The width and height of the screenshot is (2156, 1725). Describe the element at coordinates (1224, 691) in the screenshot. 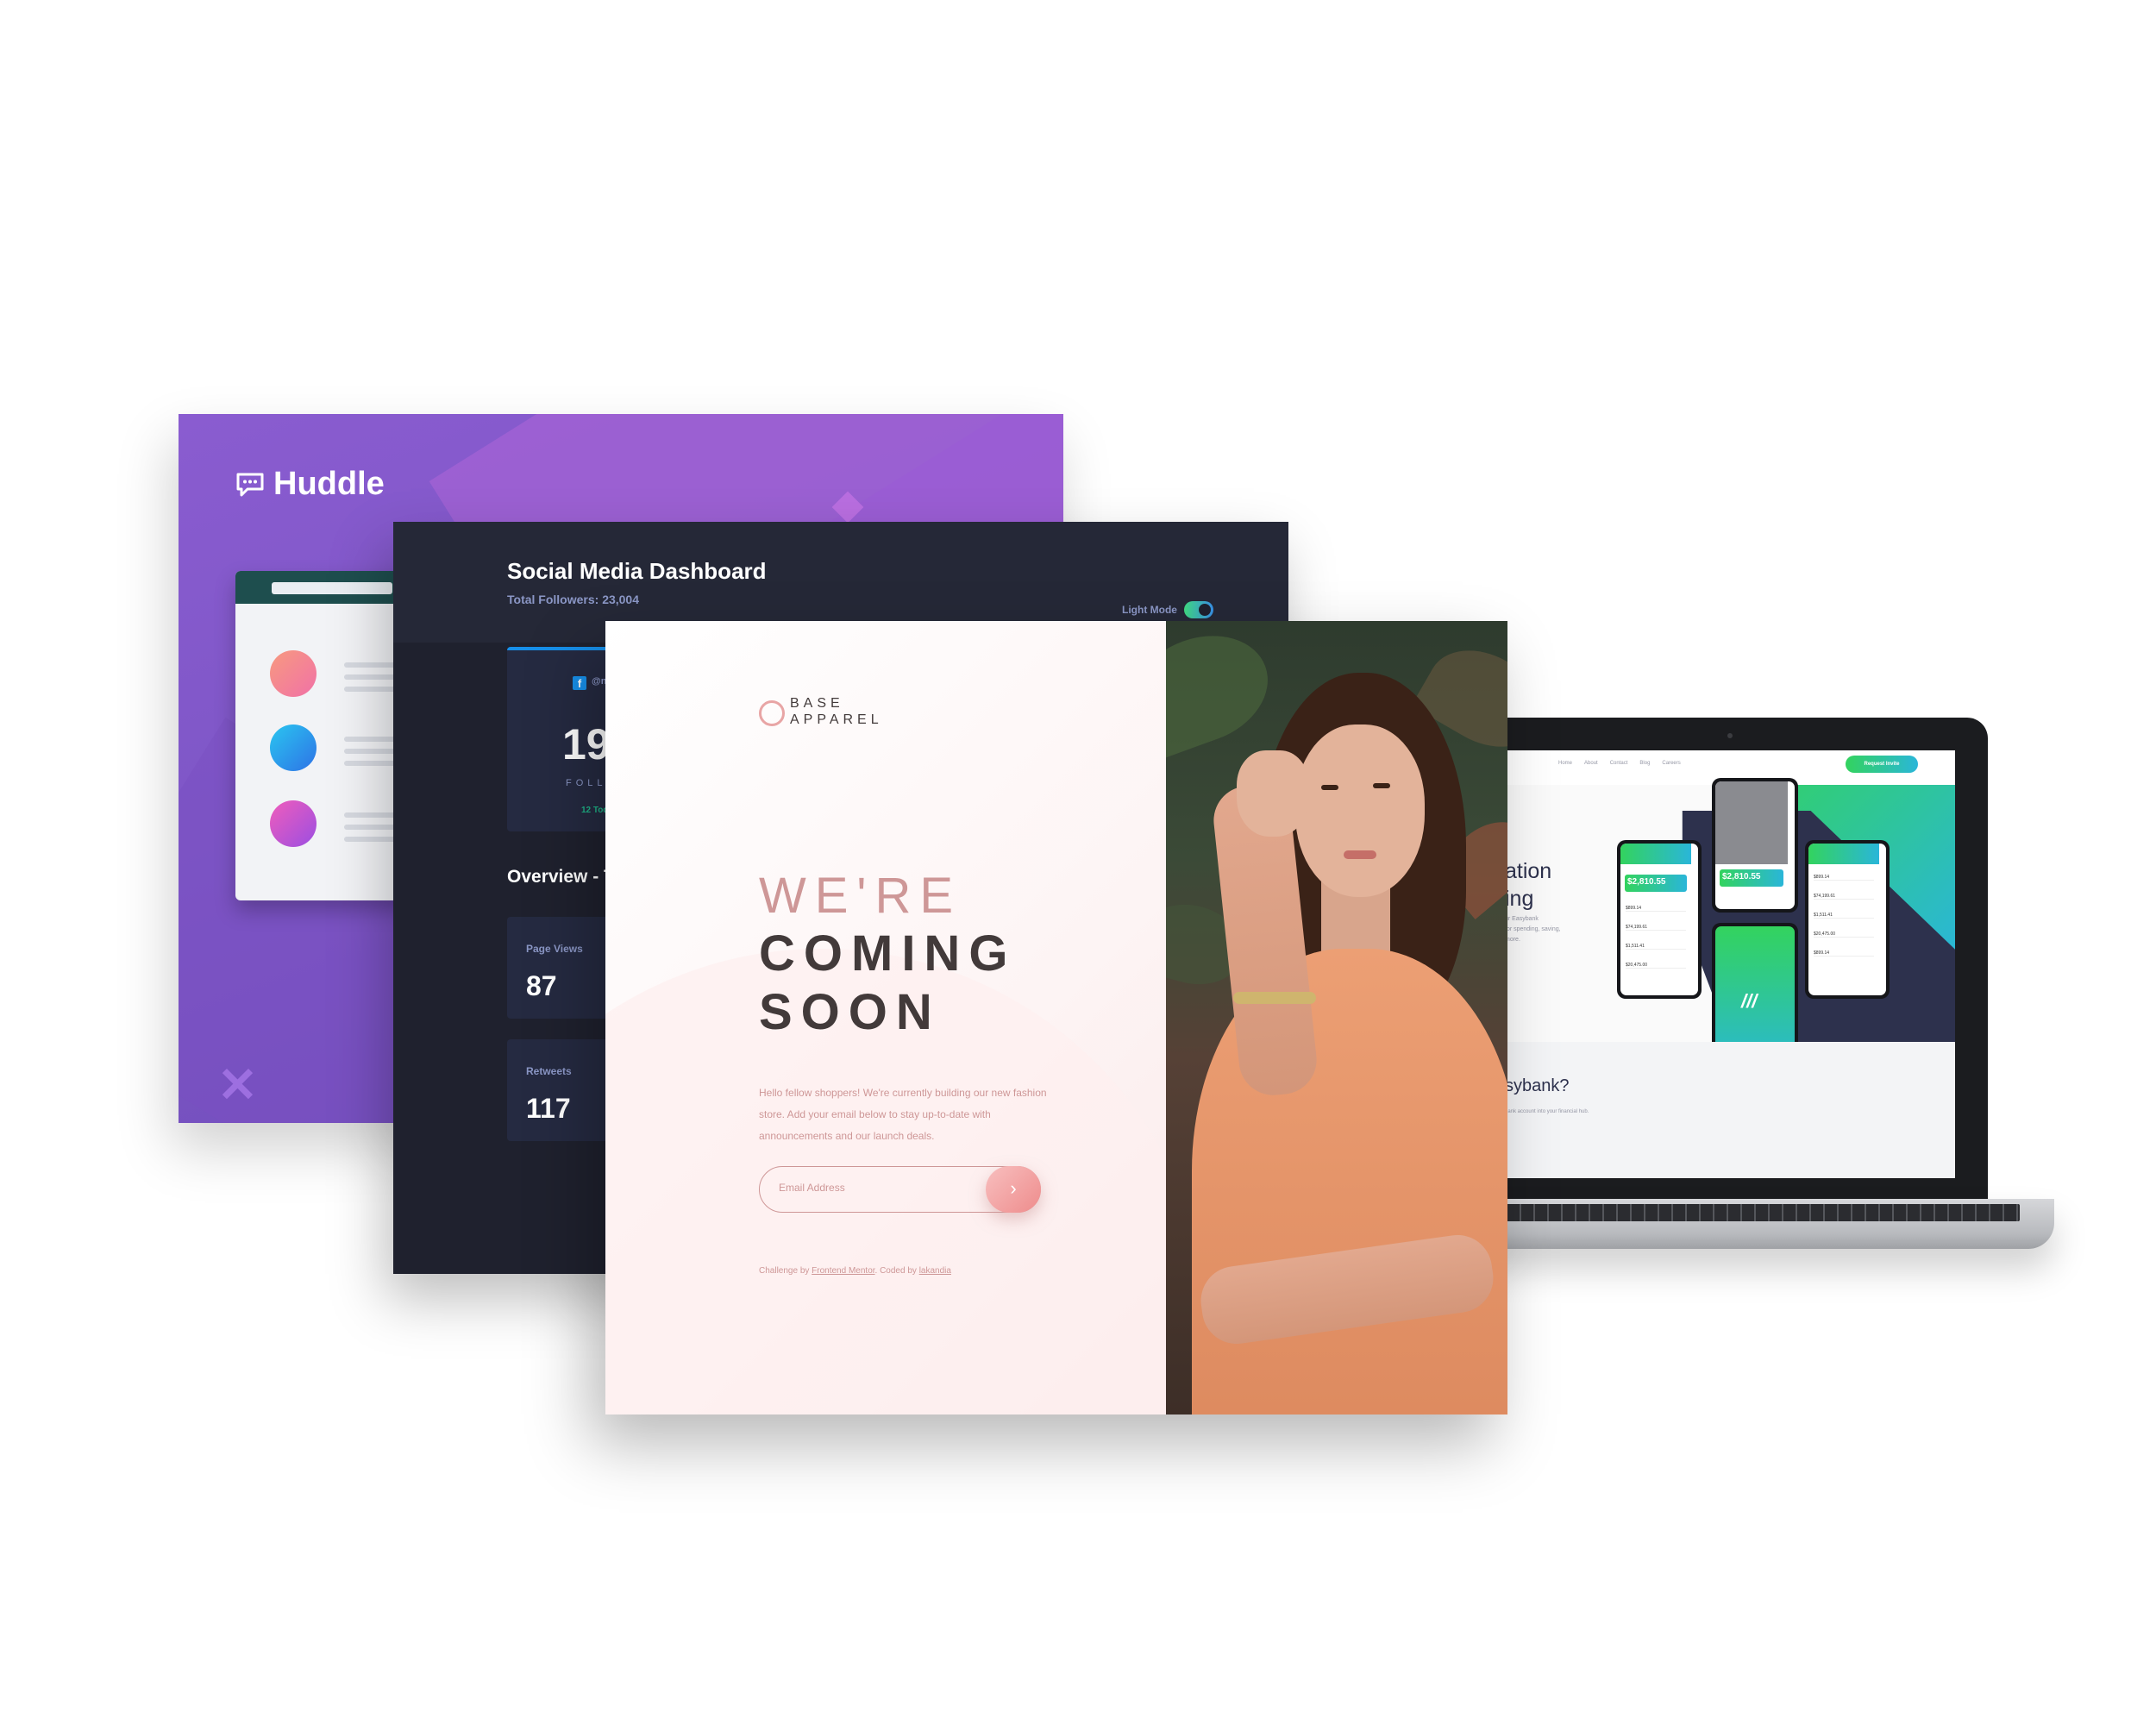

I see `leaf-decoration` at that location.